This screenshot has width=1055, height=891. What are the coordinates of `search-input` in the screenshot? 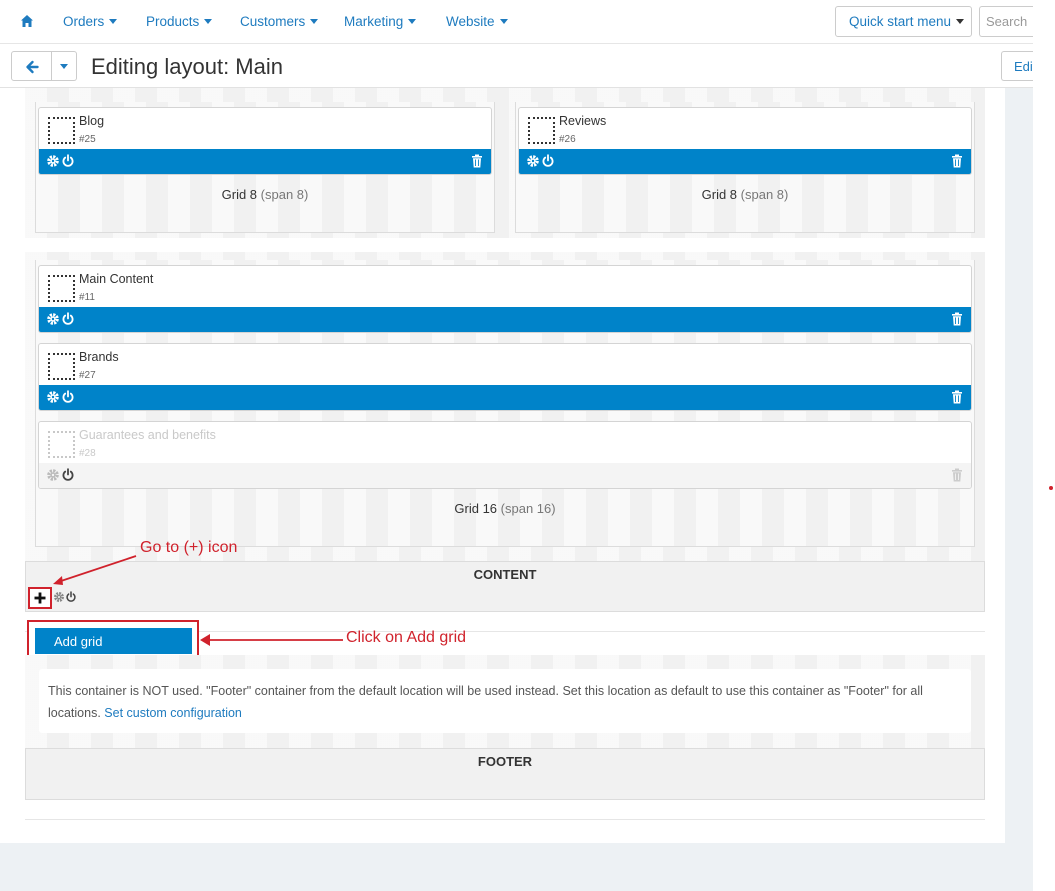 It's located at (1009, 21).